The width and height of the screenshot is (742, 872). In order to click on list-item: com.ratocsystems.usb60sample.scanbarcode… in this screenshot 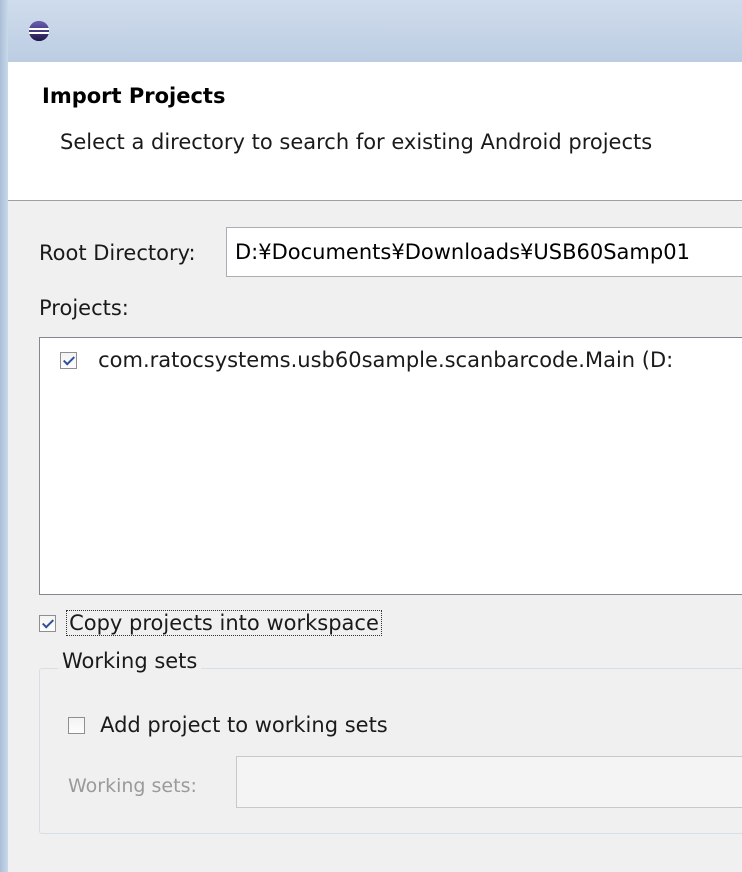, I will do `click(366, 363)`.